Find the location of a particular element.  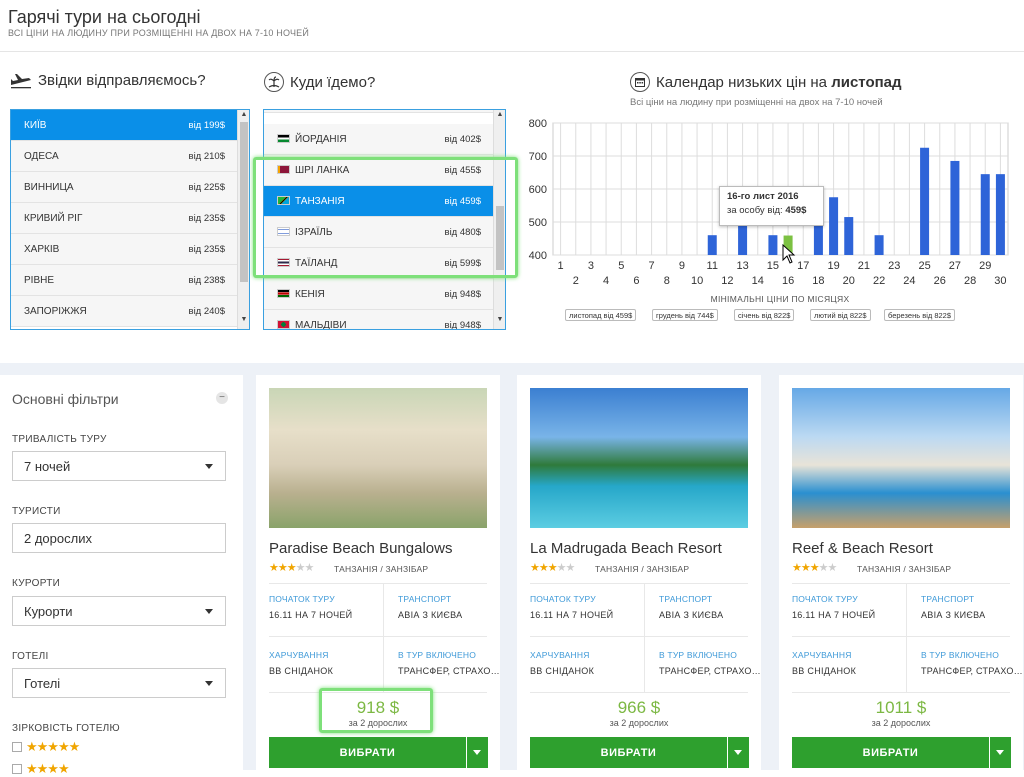

x-tick-label: 8 is located at coordinates (667, 281).